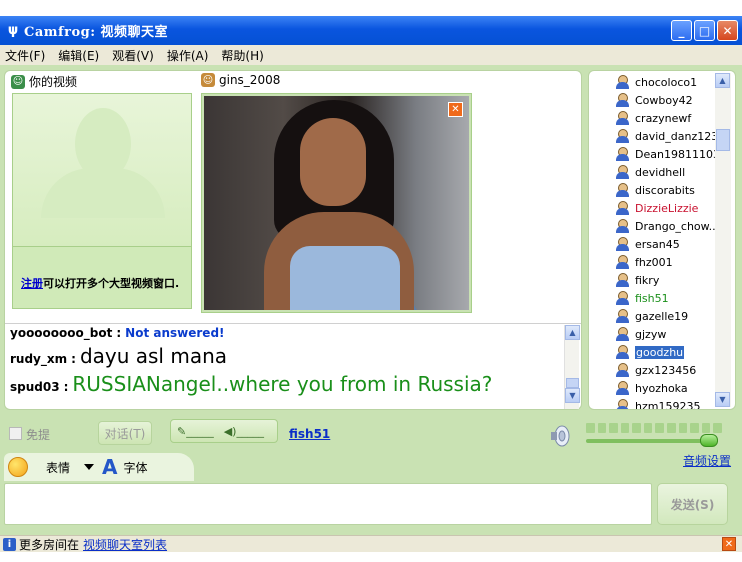 The width and height of the screenshot is (742, 562). Describe the element at coordinates (109, 467) in the screenshot. I see `font-icon: A` at that location.